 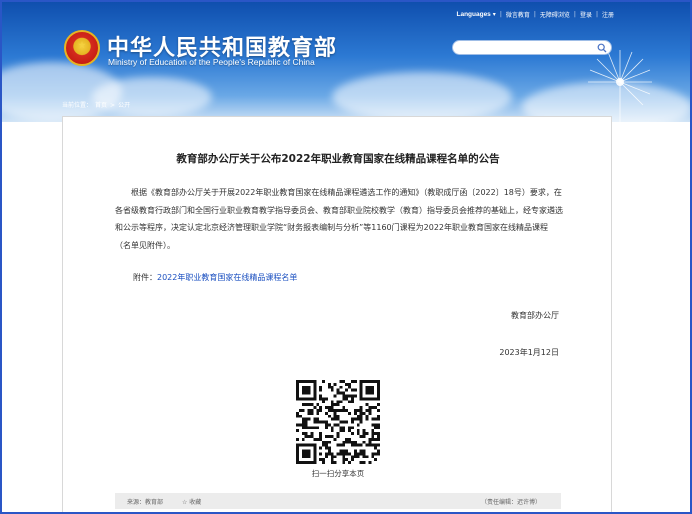 I want to click on national-emblem-icon, so click(x=82, y=48).